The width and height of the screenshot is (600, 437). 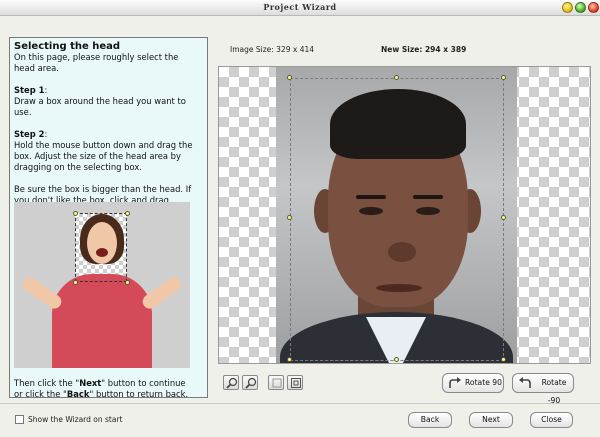 What do you see at coordinates (430, 420) in the screenshot?
I see `back-button: Back` at bounding box center [430, 420].